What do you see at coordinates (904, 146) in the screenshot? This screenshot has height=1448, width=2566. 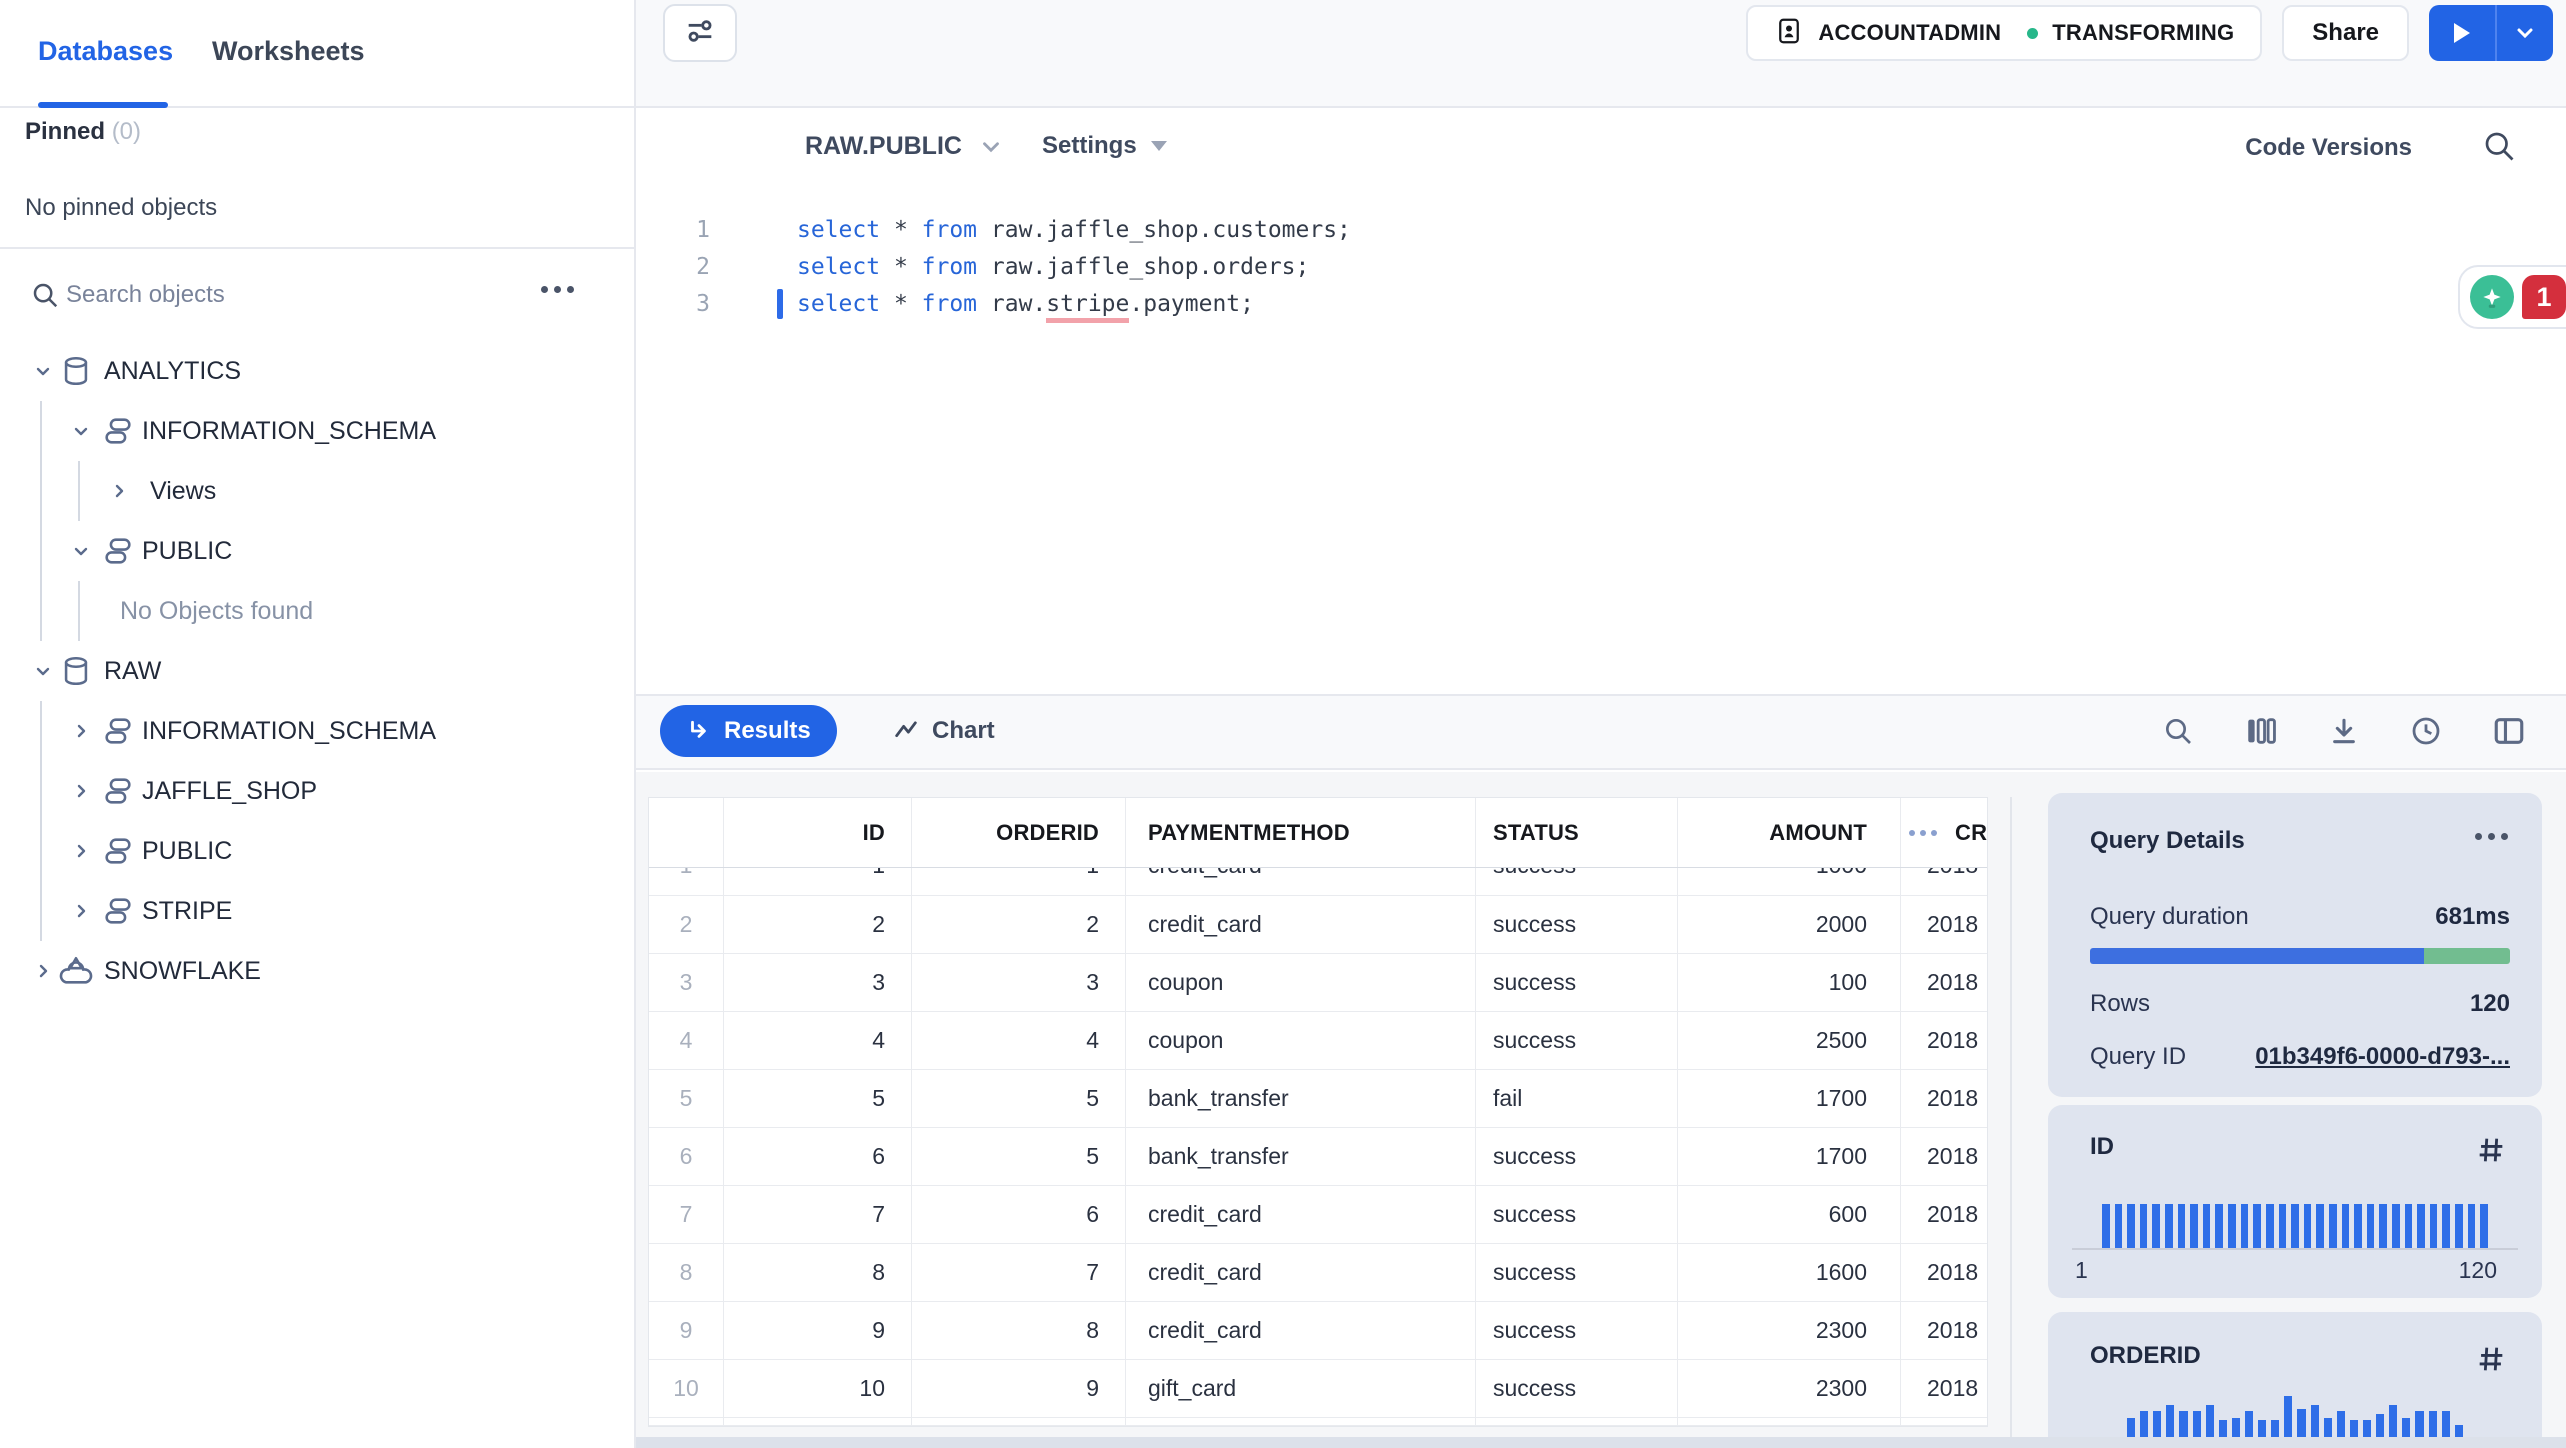 I see `database-context-dropdown: RAW.PUBLIC` at bounding box center [904, 146].